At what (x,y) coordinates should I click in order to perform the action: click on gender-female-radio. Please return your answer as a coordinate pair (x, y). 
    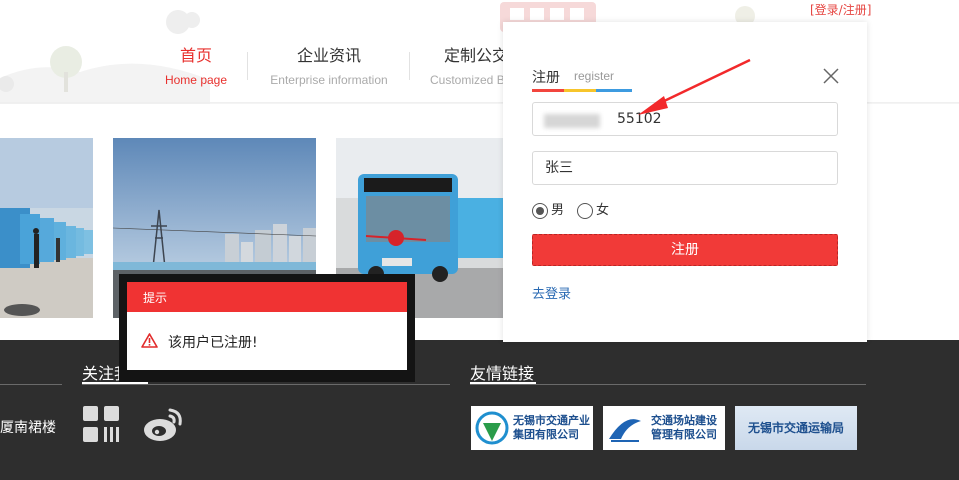
    Looking at the image, I should click on (585, 211).